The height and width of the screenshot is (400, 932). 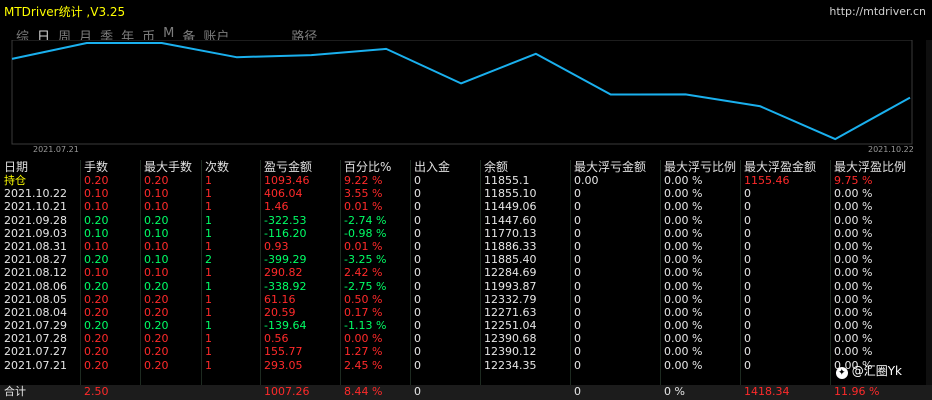 I want to click on cell-0: 2021.08.27, so click(x=35, y=260).